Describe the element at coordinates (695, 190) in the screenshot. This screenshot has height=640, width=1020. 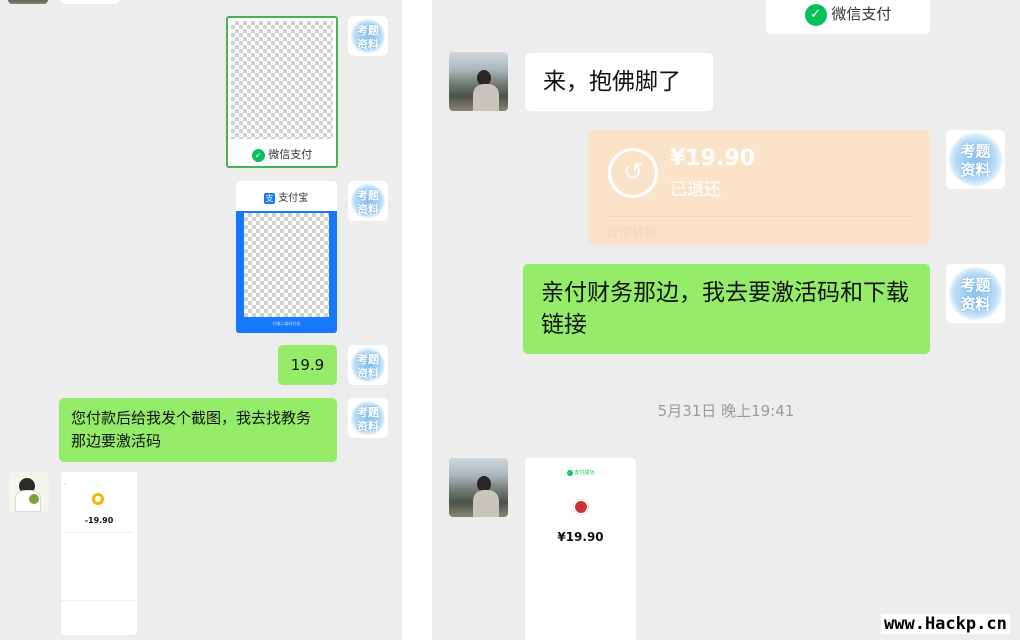
I see `transfer-status: 已退还` at that location.